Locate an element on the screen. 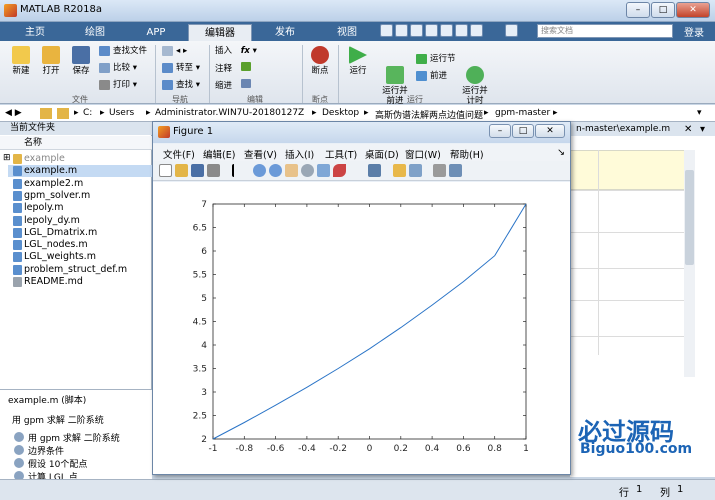 This screenshot has width=715, height=500. figure-title-bar: Figure 1 – □ ✕ is located at coordinates (361, 132).